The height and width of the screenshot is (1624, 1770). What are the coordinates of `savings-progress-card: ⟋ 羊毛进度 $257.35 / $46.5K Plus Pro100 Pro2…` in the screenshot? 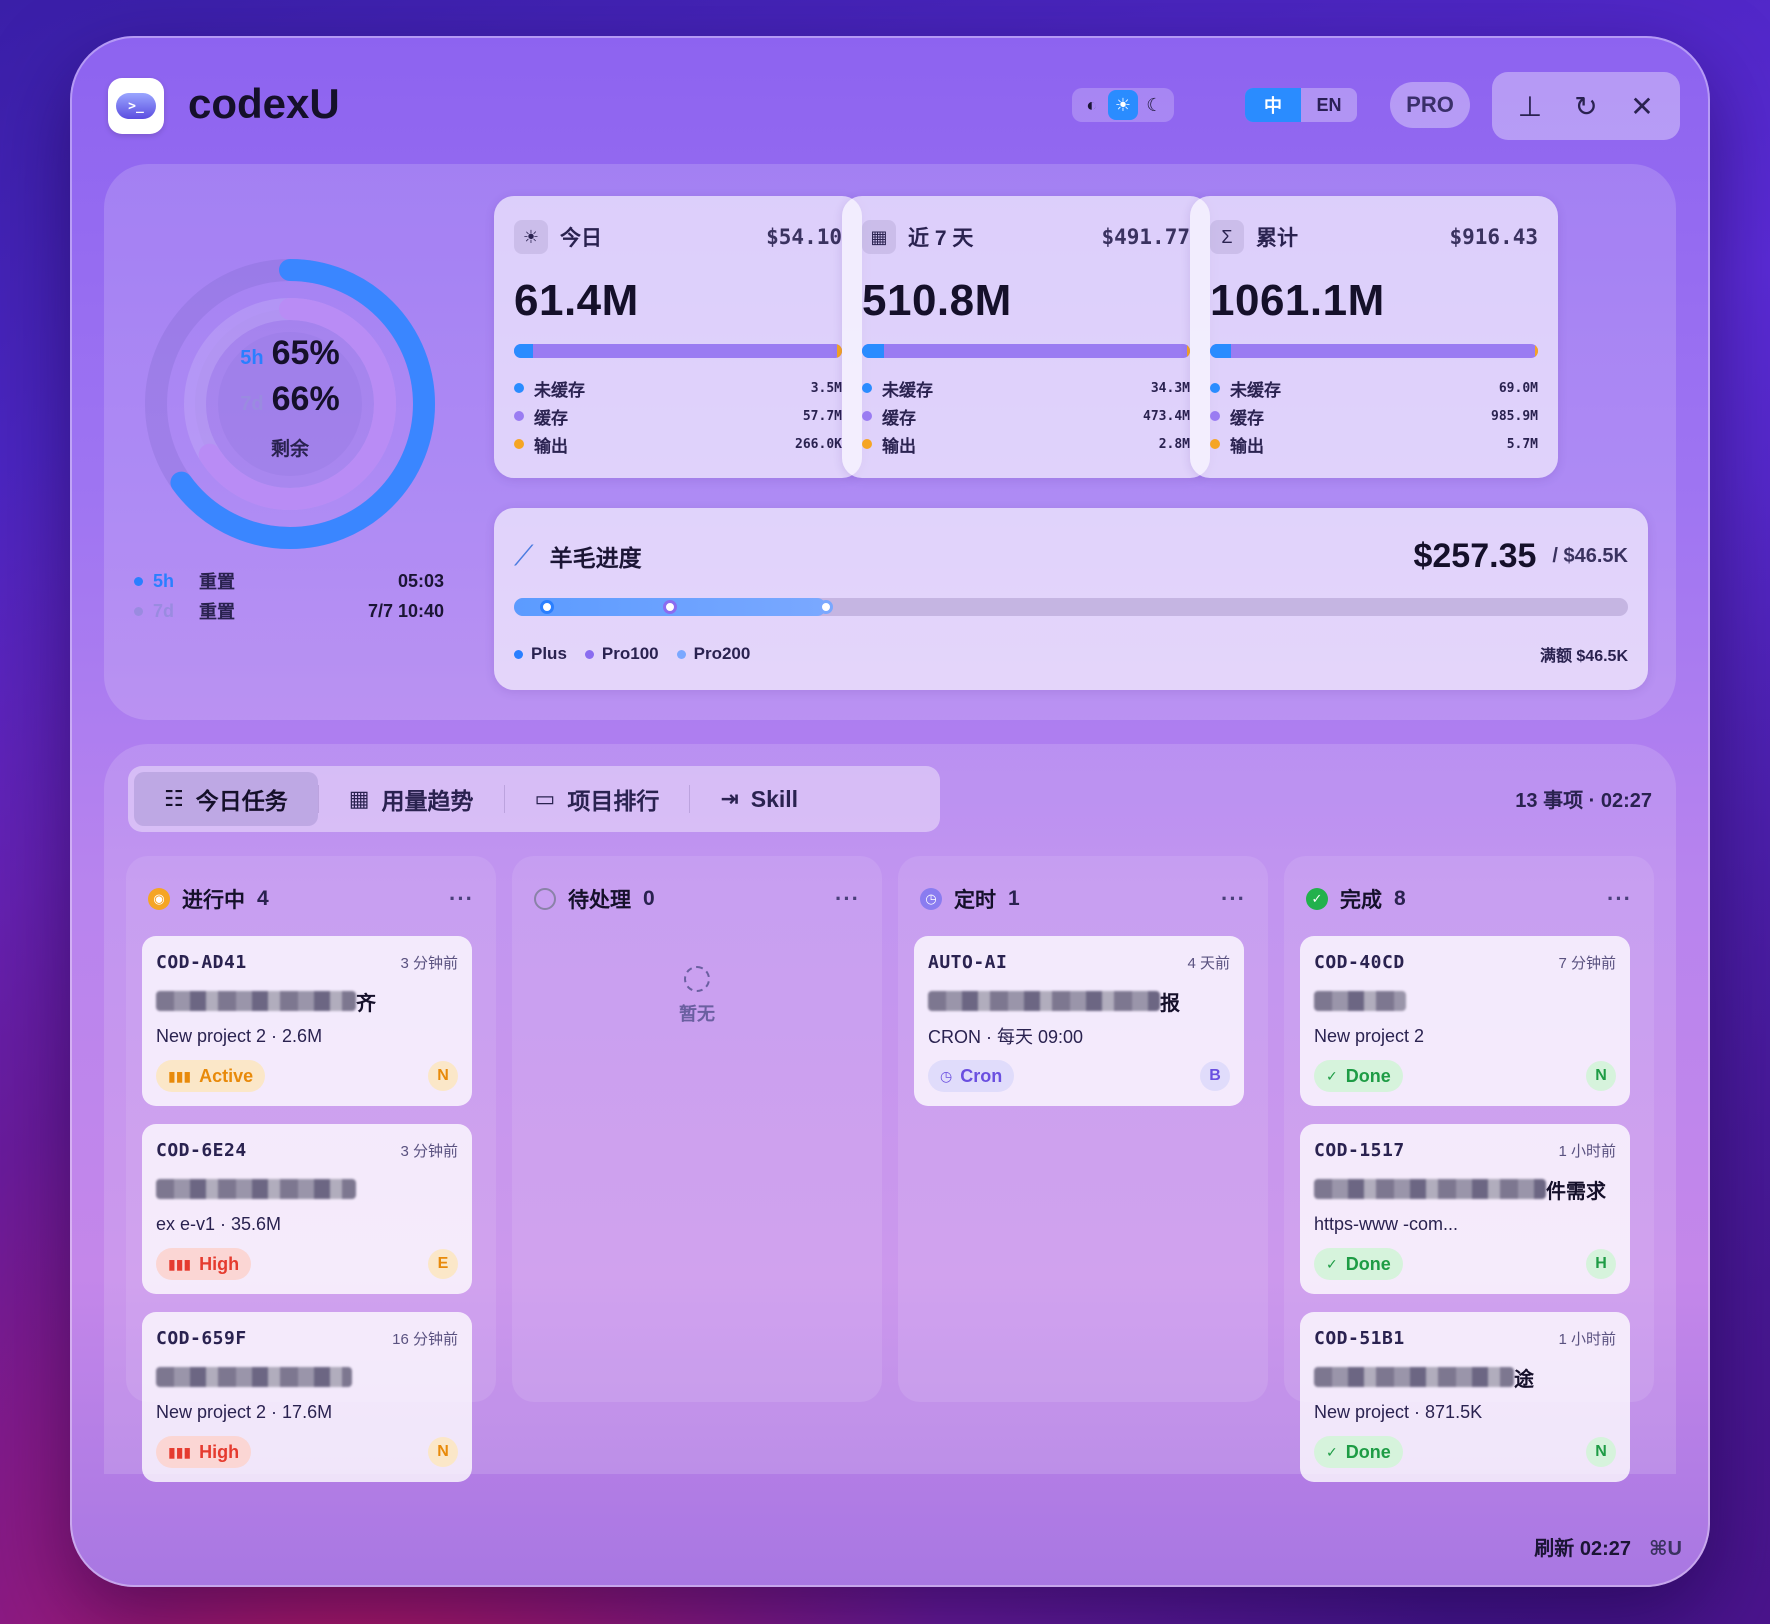 It's located at (1071, 599).